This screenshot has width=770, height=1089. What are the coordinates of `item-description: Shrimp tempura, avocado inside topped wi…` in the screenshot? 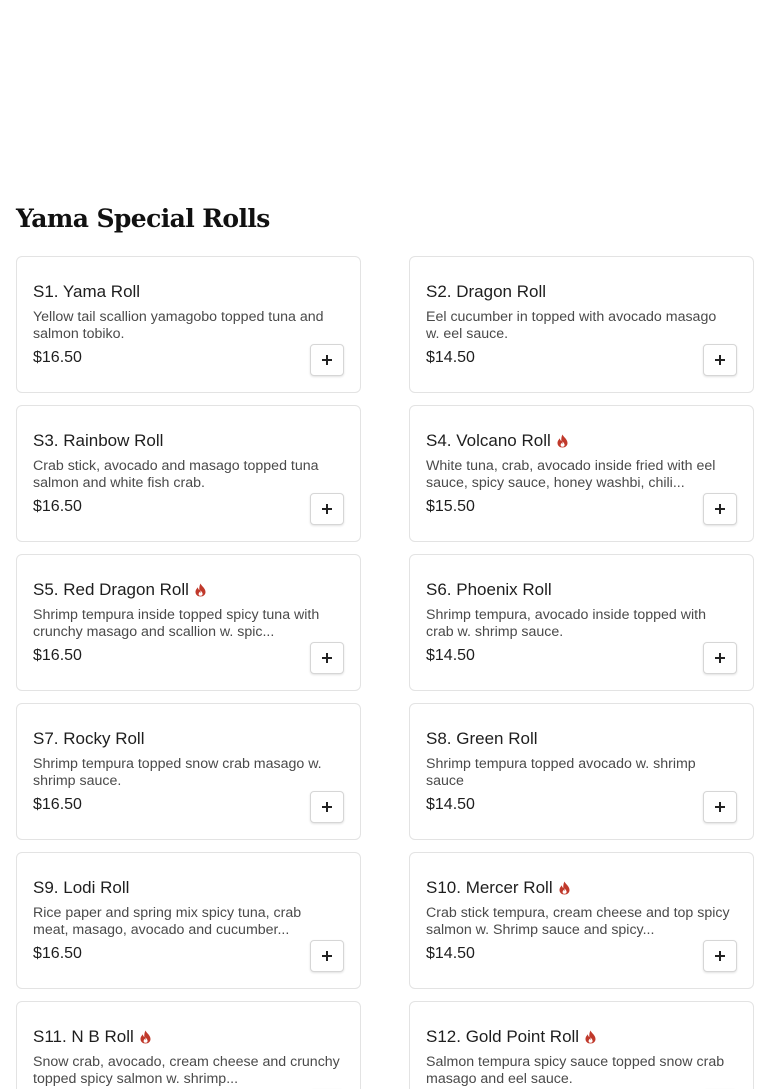 It's located at (566, 623).